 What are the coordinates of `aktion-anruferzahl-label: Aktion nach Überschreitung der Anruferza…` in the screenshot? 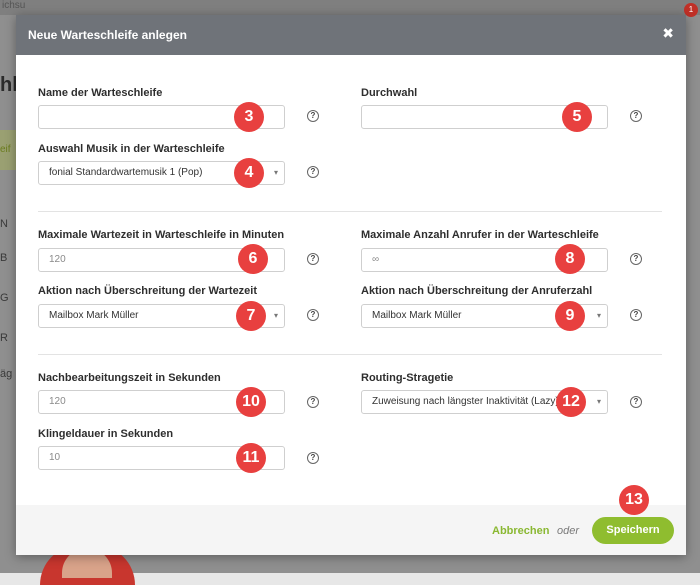 It's located at (477, 291).